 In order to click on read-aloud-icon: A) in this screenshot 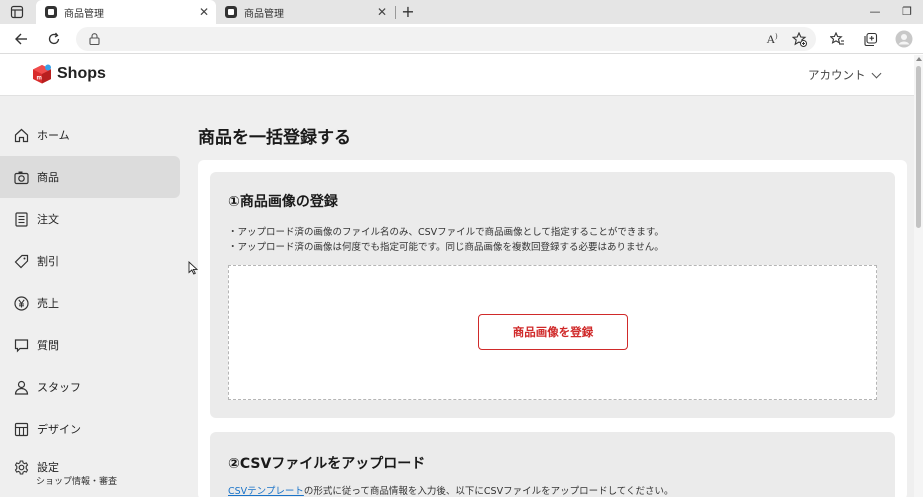, I will do `click(772, 38)`.